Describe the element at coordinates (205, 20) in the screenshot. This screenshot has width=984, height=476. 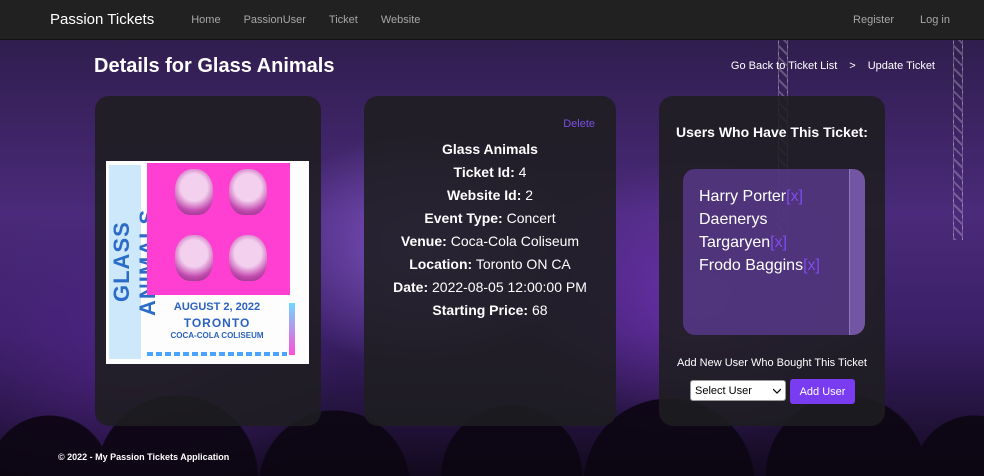
I see `nav-home: Home` at that location.